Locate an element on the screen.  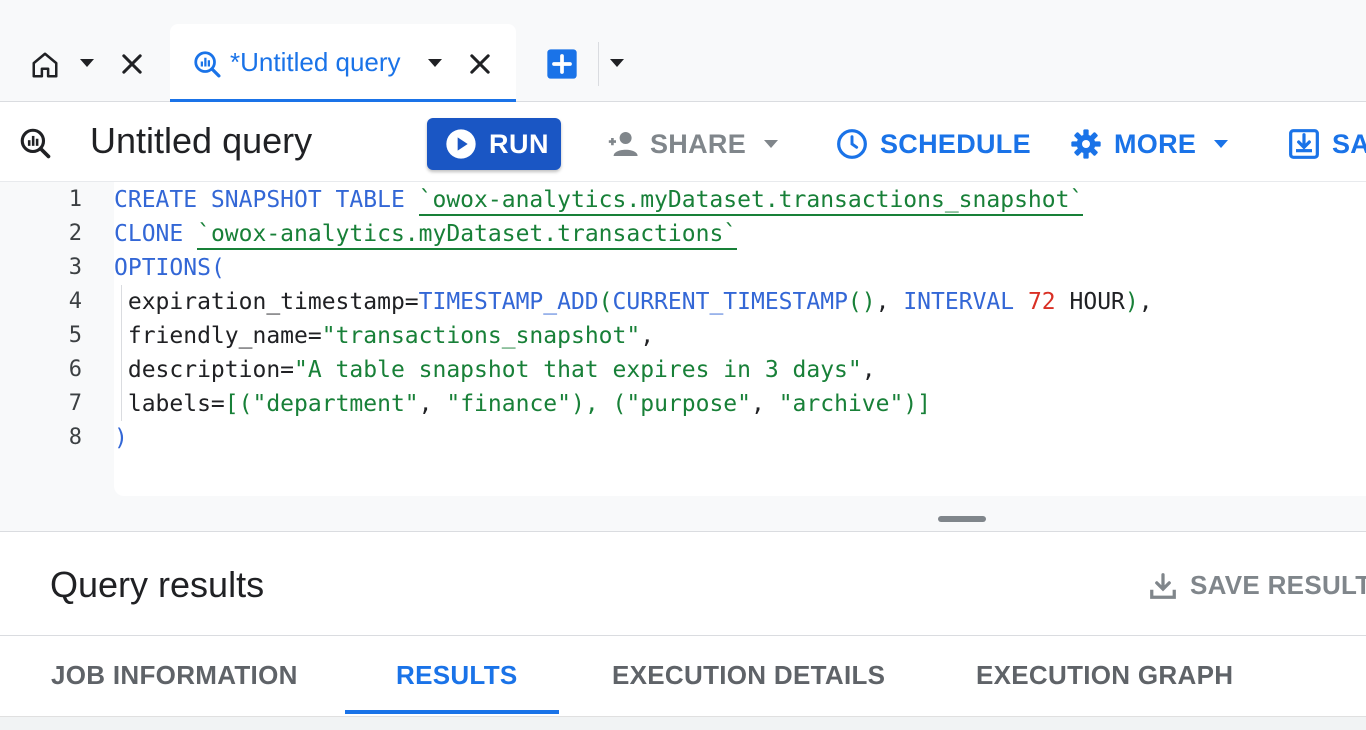
schedule-button-label: SCHEDULE is located at coordinates (955, 143).